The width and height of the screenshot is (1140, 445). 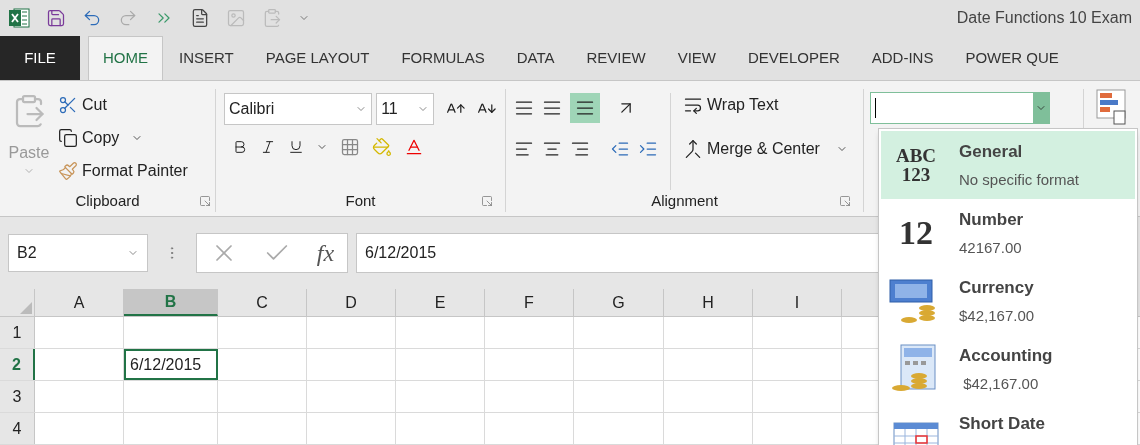 What do you see at coordinates (765, 104) in the screenshot?
I see `wrap-text-button: Wrap Text` at bounding box center [765, 104].